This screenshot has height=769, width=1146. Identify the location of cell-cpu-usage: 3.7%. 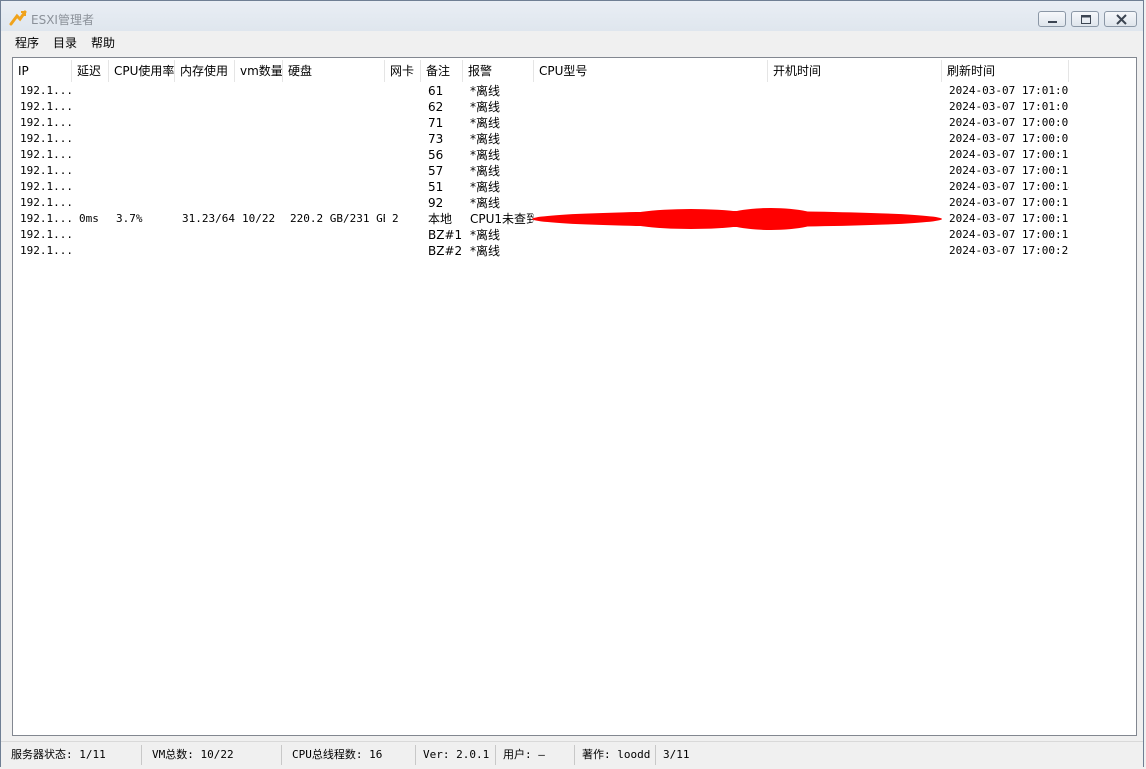
(129, 218).